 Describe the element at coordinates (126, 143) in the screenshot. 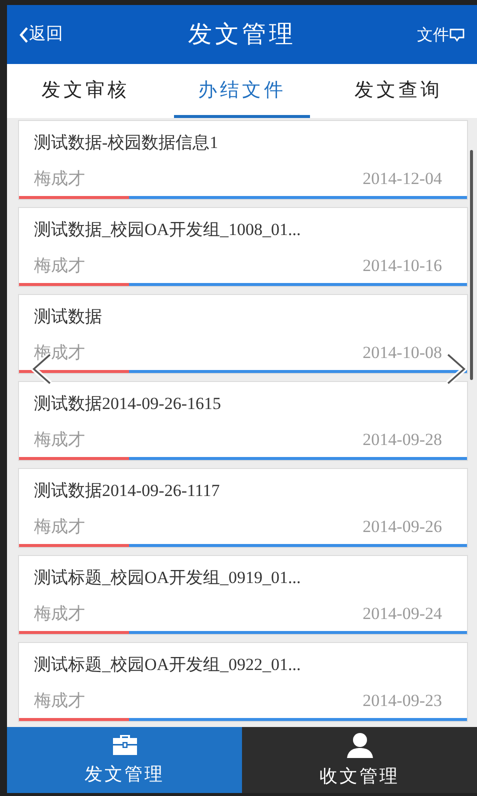

I see `document-title: 测试数据-校园数据信息1` at that location.